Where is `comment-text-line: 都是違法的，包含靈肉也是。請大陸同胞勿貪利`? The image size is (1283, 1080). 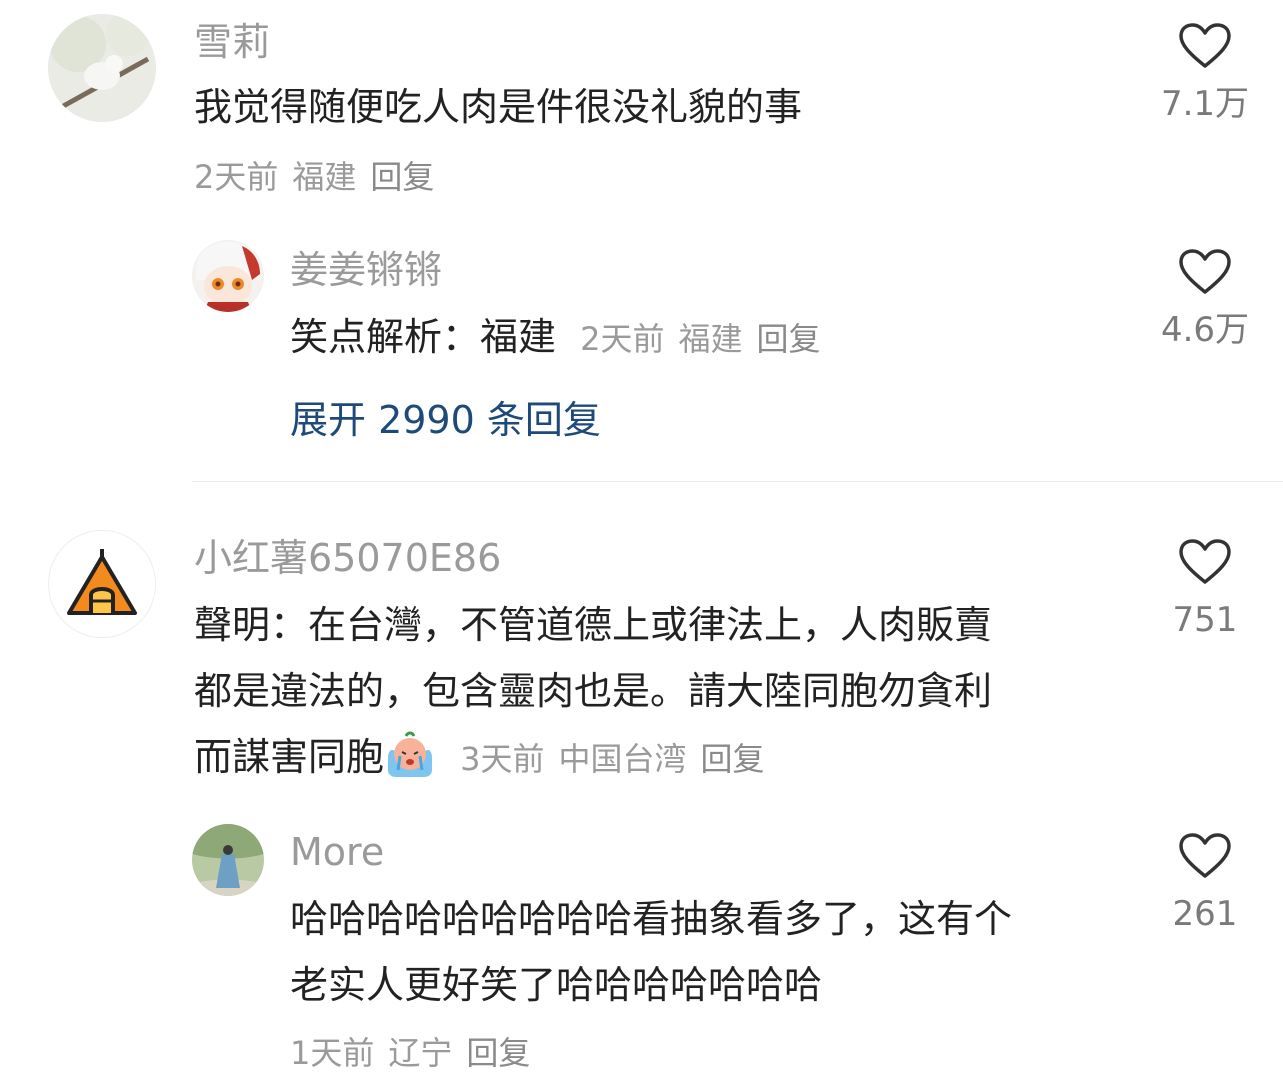
comment-text-line: 都是違法的，包含靈肉也是。請大陸同胞勿貪利 is located at coordinates (593, 691).